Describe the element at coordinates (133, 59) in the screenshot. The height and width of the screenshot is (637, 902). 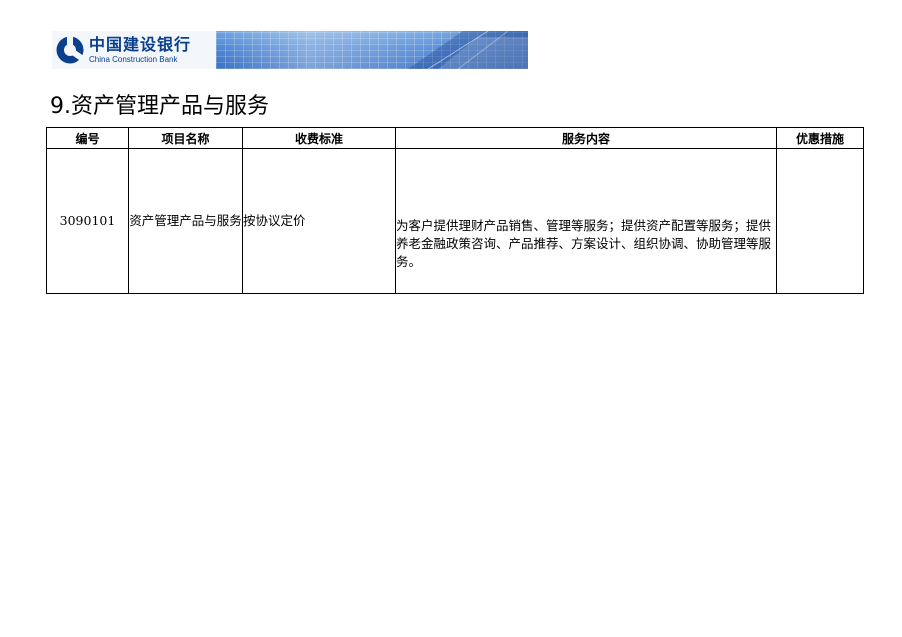
I see `bank-name-en: China Construction Bank` at that location.